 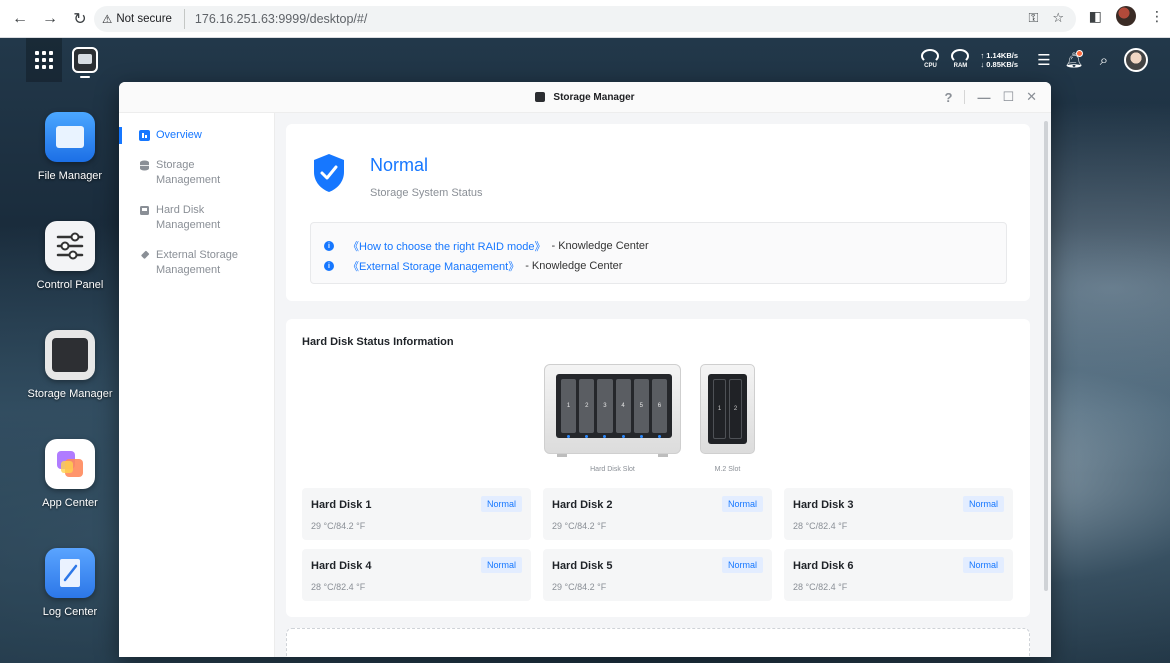 I want to click on task-list-icon: ☰, so click(x=1044, y=60).